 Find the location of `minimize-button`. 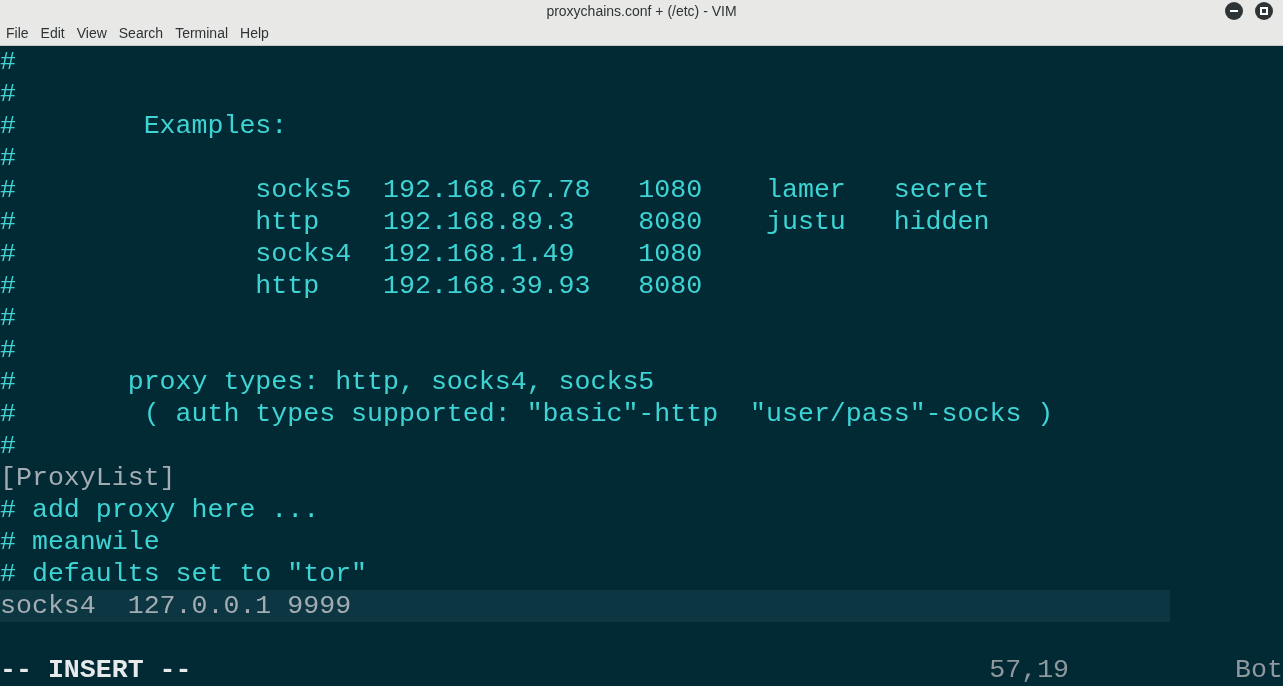

minimize-button is located at coordinates (1234, 11).